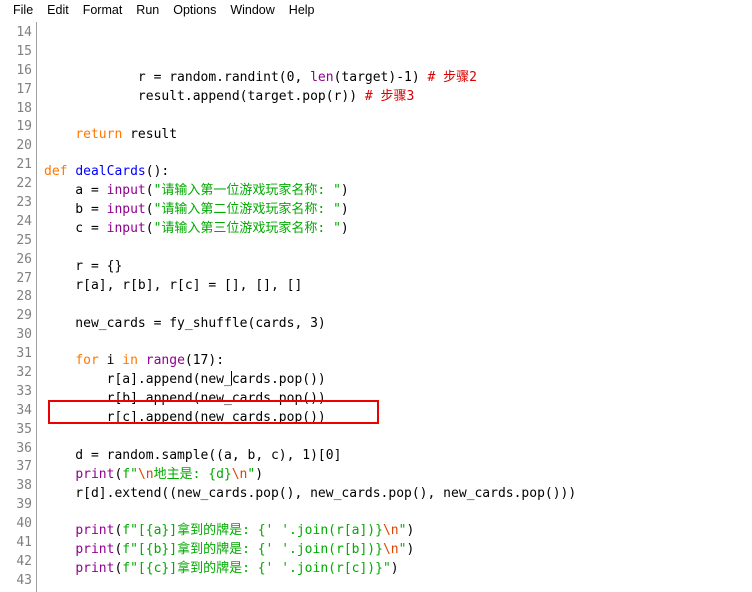 The width and height of the screenshot is (752, 592). Describe the element at coordinates (24, 108) in the screenshot. I see `line-number: 18` at that location.